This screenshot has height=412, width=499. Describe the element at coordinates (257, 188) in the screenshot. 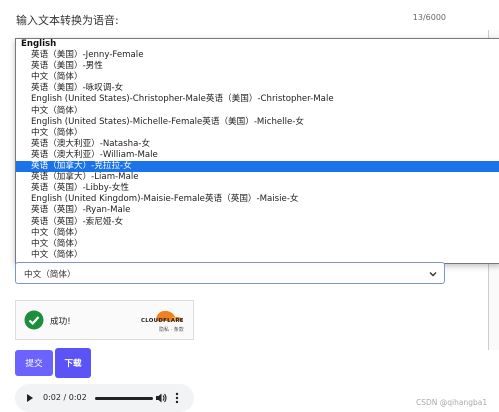

I see `voice-option: 英语（英国）-Libby-女性` at that location.